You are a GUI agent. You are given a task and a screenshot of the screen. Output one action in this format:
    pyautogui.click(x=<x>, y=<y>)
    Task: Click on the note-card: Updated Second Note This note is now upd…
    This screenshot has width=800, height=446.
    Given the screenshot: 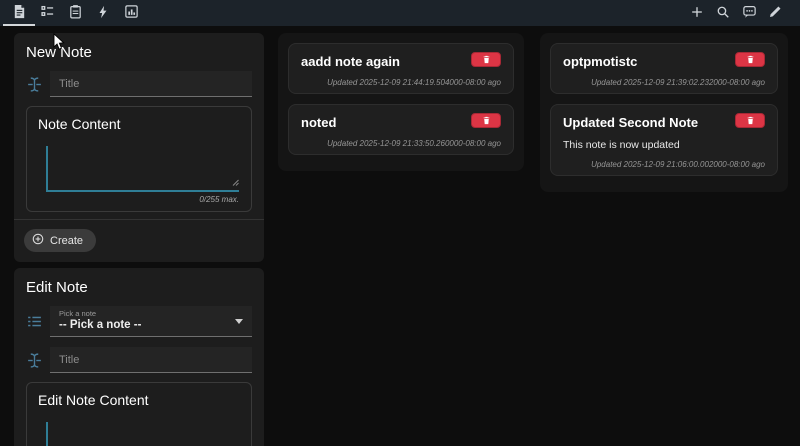 What is the action you would take?
    pyautogui.click(x=664, y=140)
    